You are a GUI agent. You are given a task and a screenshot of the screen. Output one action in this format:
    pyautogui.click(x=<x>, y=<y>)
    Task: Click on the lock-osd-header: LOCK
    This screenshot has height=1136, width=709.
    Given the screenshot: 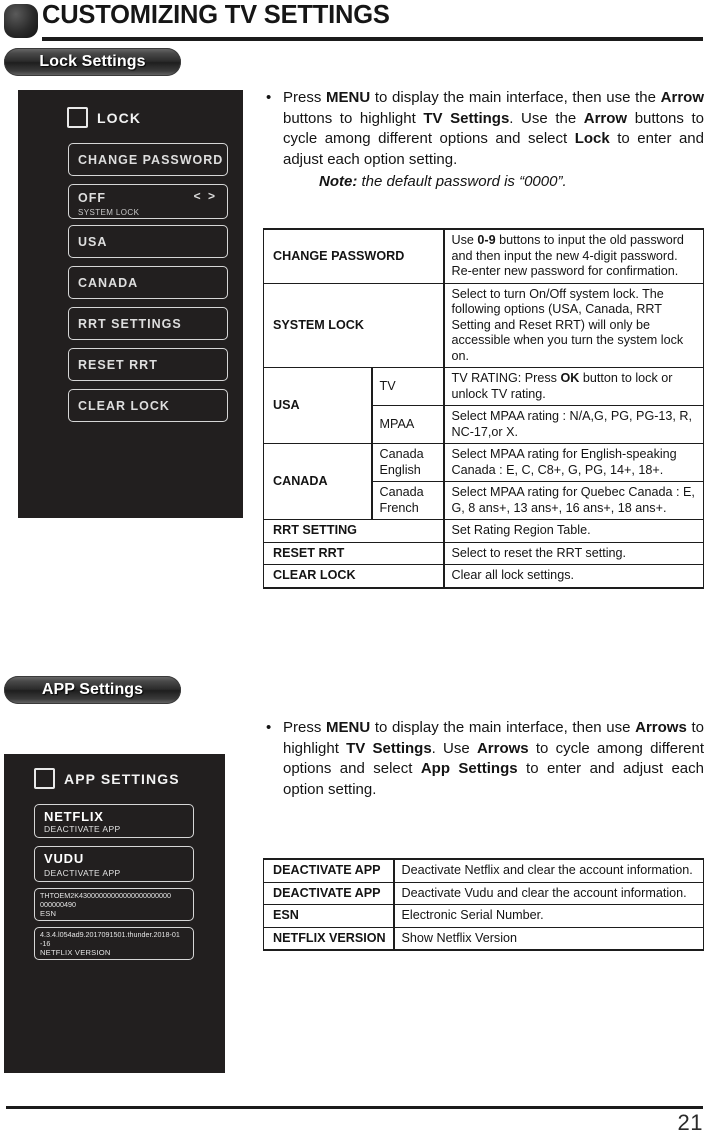 What is the action you would take?
    pyautogui.click(x=104, y=117)
    